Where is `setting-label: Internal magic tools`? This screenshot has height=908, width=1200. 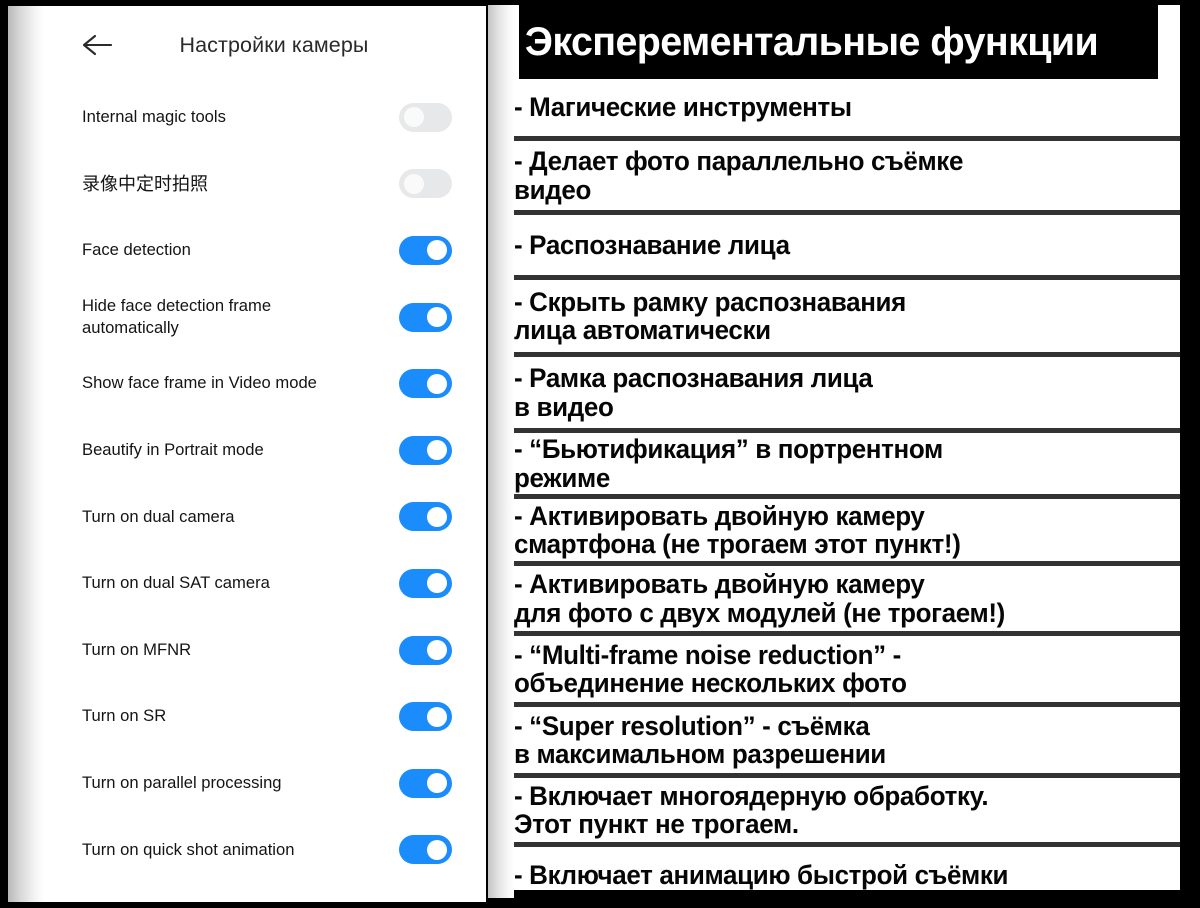
setting-label: Internal magic tools is located at coordinates (154, 117).